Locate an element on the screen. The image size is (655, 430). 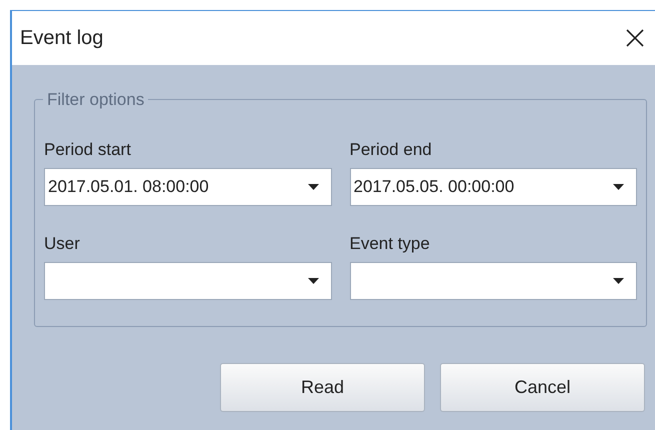
dropdown-field: 2017.05.01. 08:00:00 is located at coordinates (188, 187).